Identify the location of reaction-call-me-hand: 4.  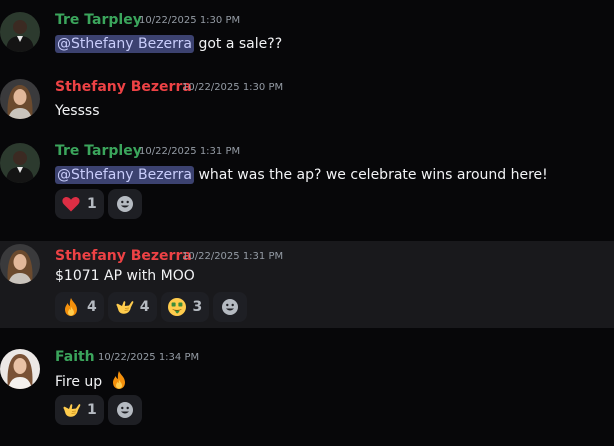
(132, 307).